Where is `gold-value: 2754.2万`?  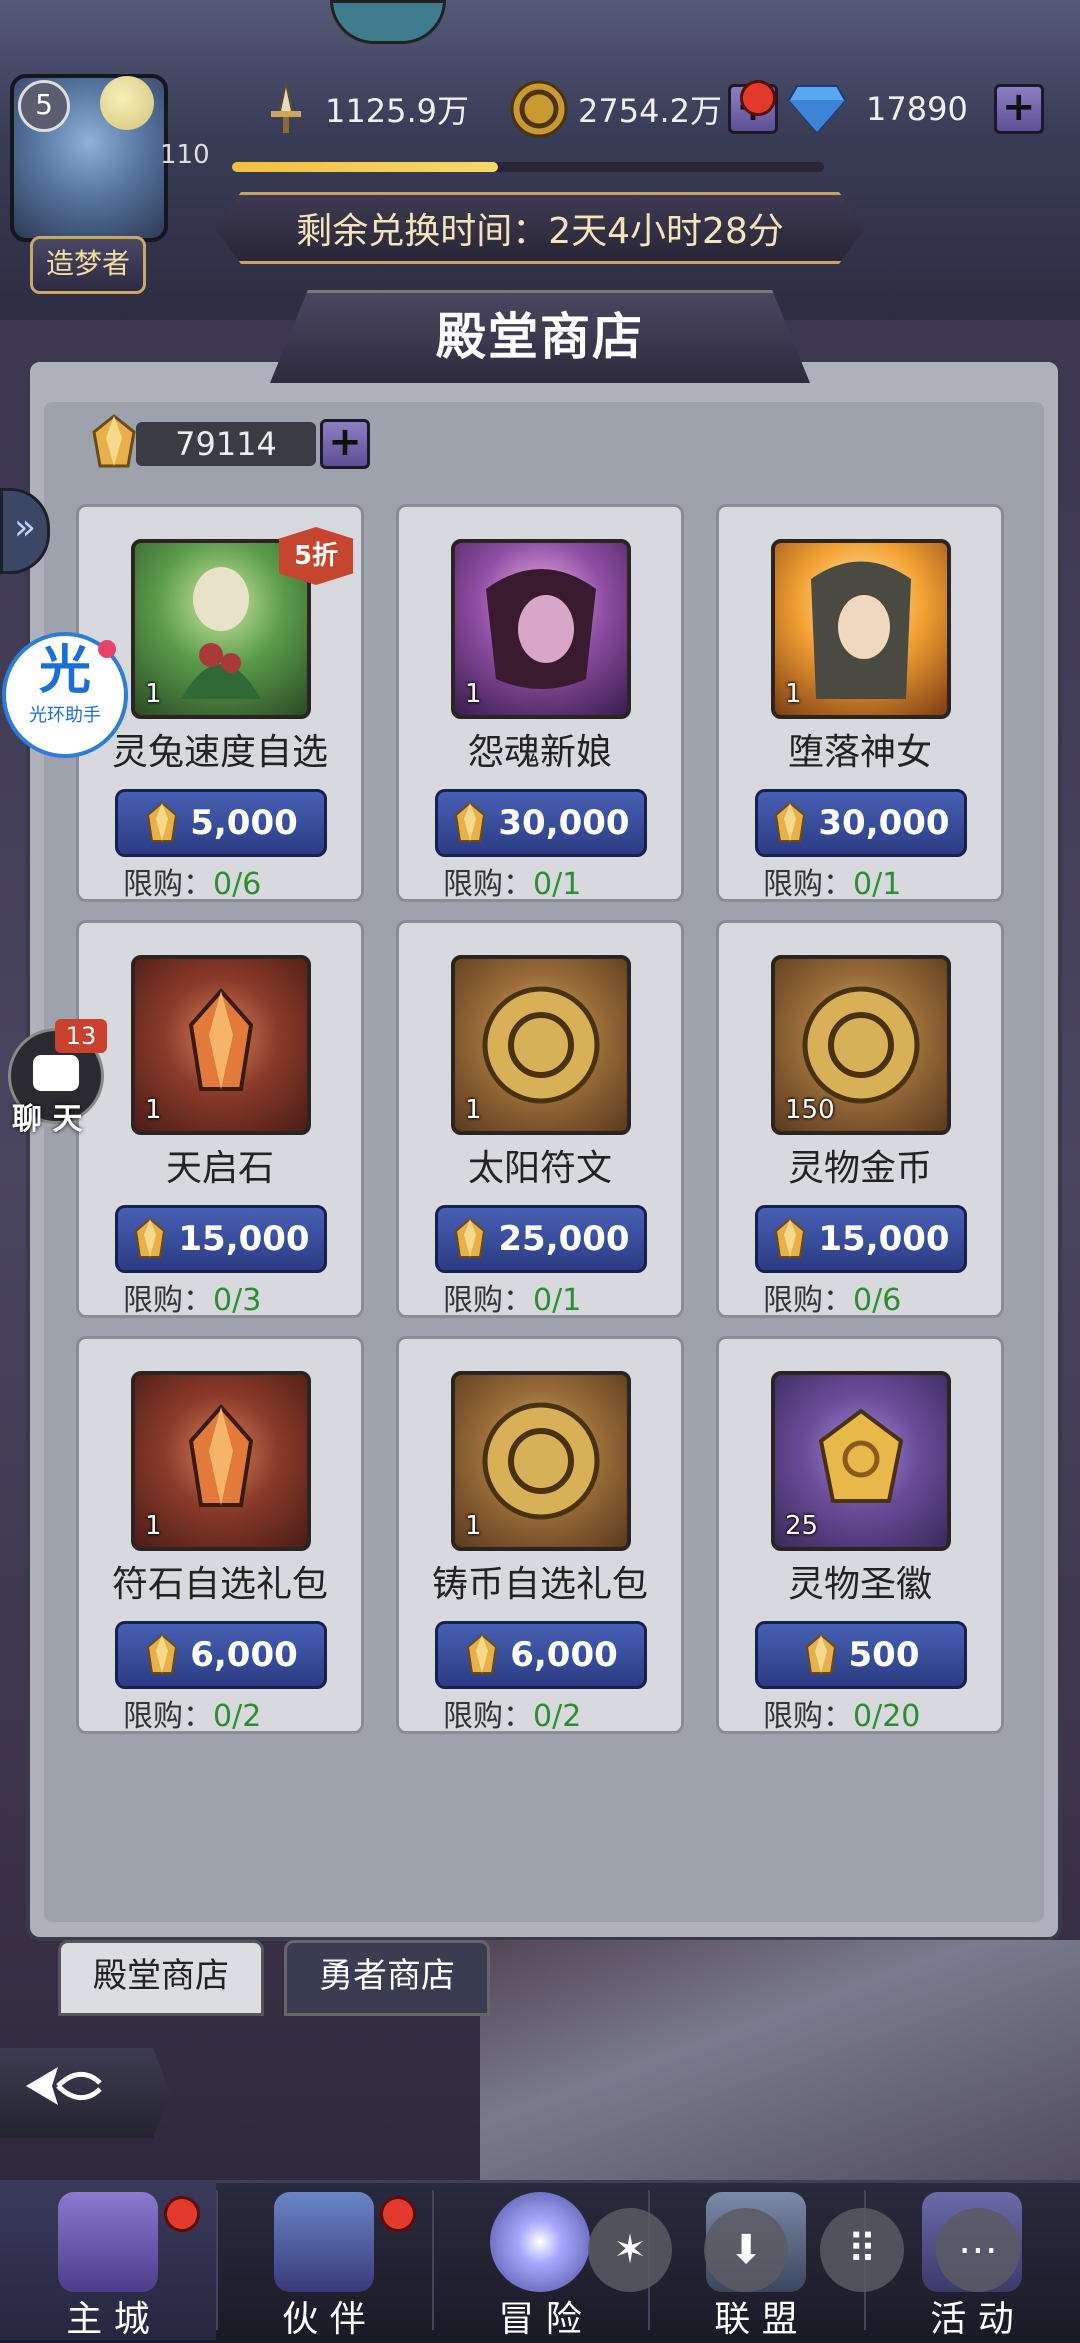
gold-value: 2754.2万 is located at coordinates (650, 111).